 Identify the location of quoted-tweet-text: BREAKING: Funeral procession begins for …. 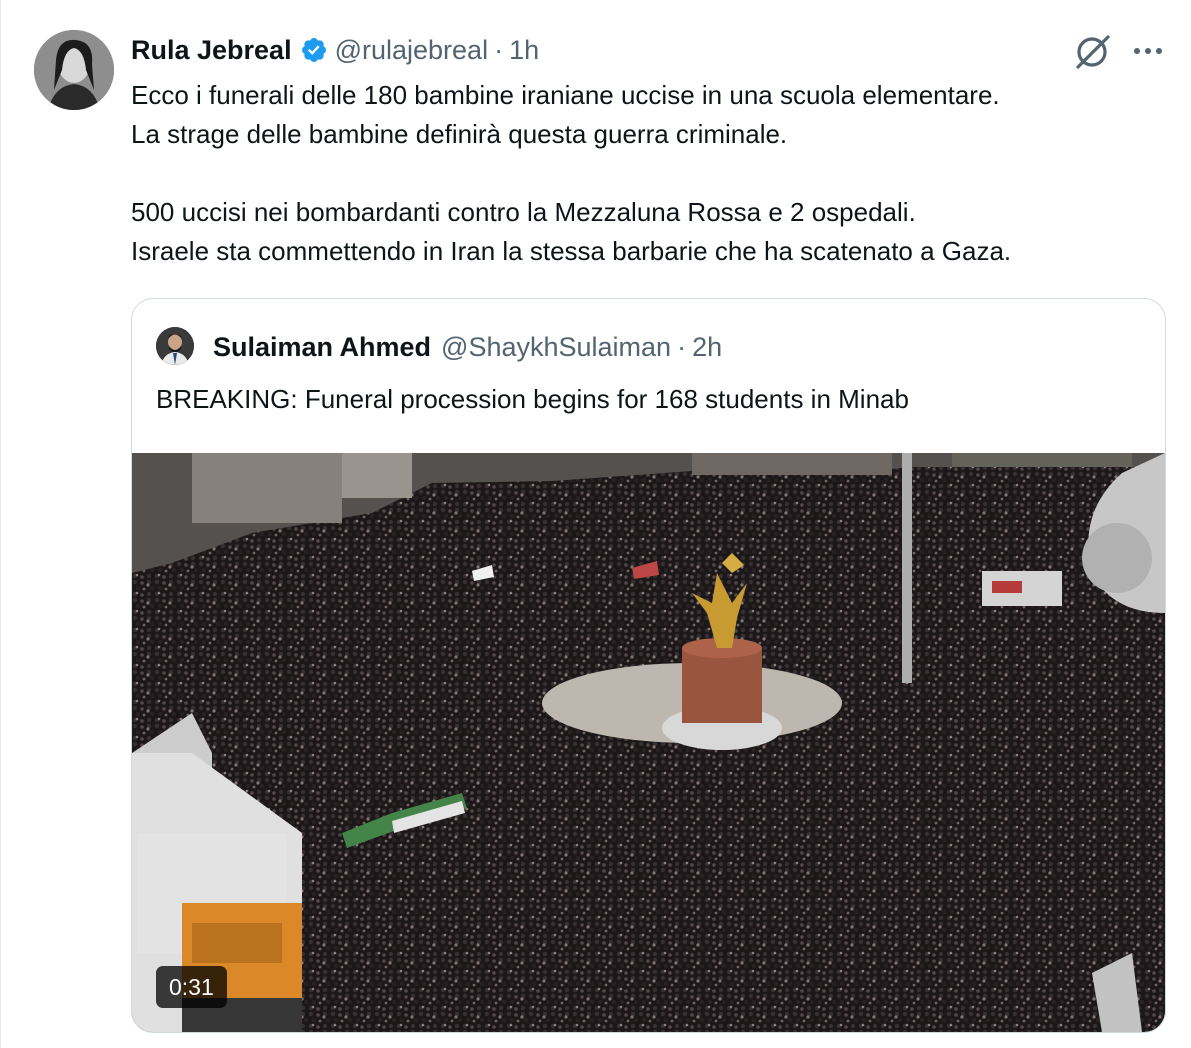
(532, 399).